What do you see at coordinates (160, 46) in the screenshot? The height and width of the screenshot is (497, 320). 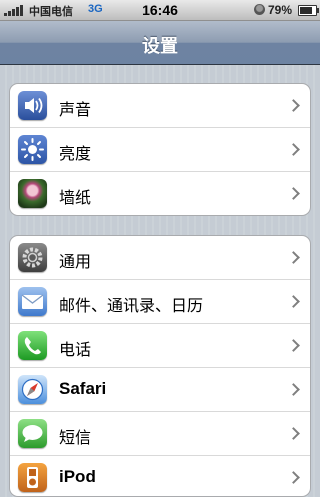 I see `page-title: 设置` at bounding box center [160, 46].